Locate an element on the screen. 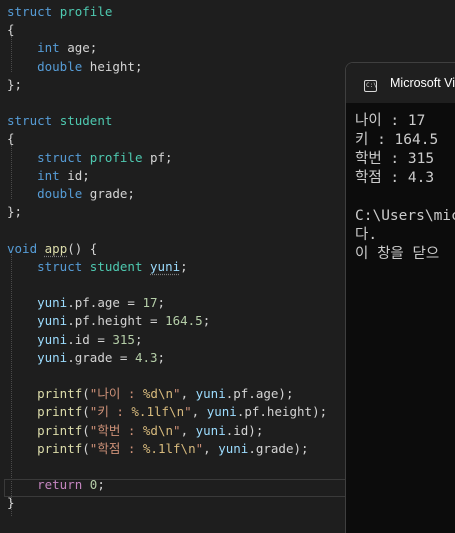 Image resolution: width=455 pixels, height=533 pixels. code-line: return 0; is located at coordinates (56, 485).